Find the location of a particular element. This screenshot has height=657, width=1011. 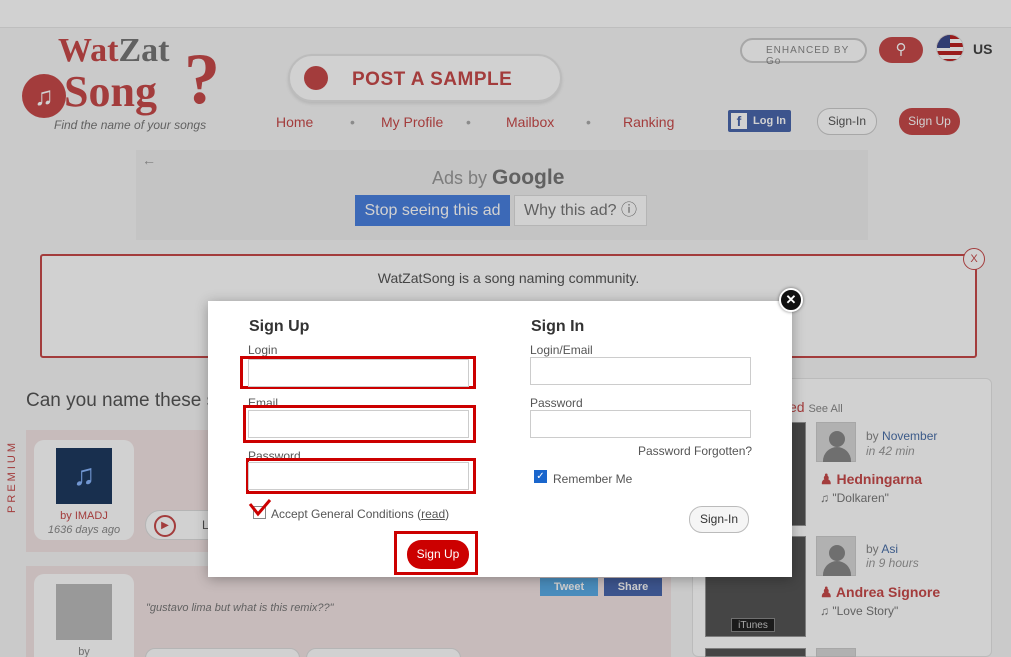

accept-conditions-label: Accept General Conditions (read) is located at coordinates (360, 514).